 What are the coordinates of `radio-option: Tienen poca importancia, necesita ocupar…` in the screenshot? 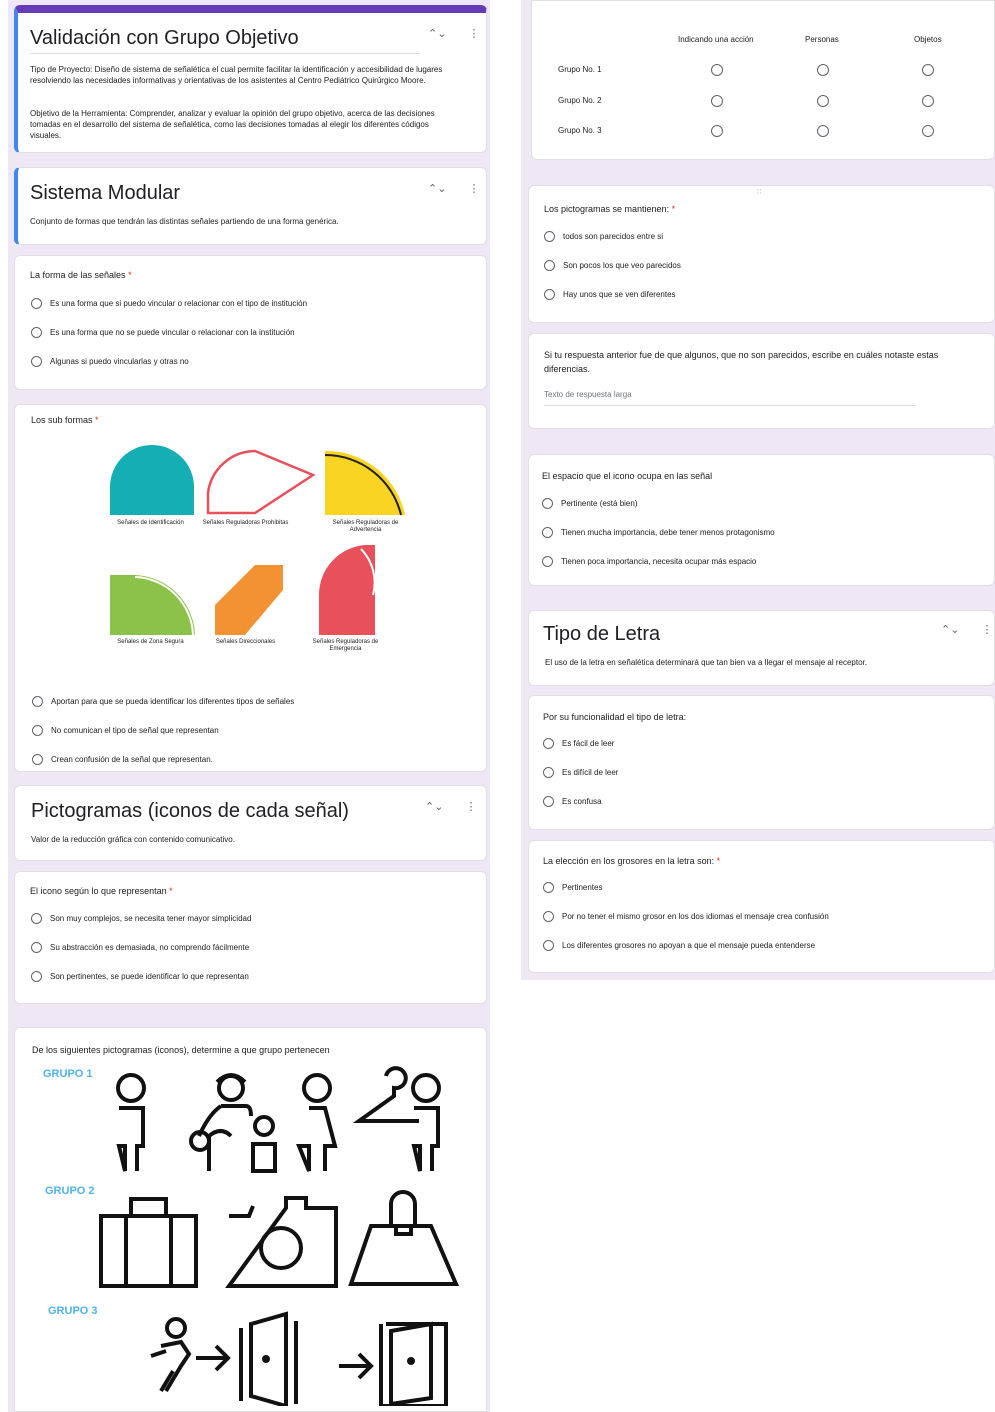 It's located at (649, 561).